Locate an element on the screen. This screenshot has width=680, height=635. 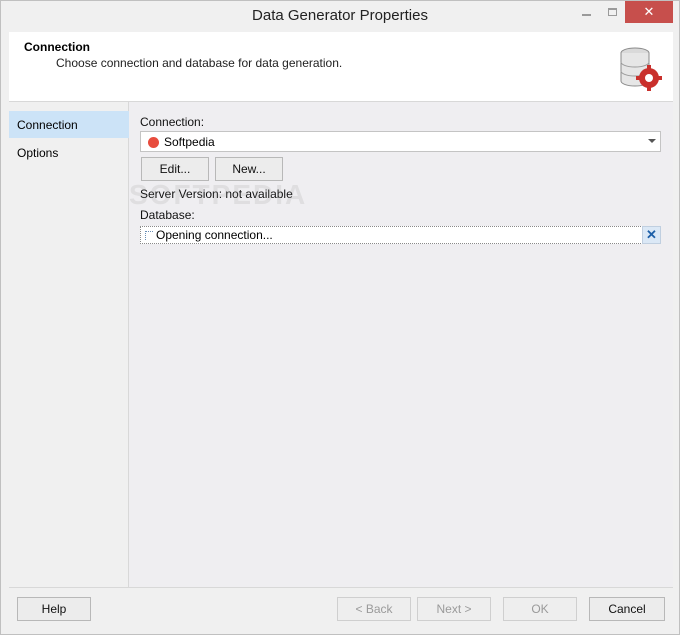
maximize-button is located at coordinates (612, 12).